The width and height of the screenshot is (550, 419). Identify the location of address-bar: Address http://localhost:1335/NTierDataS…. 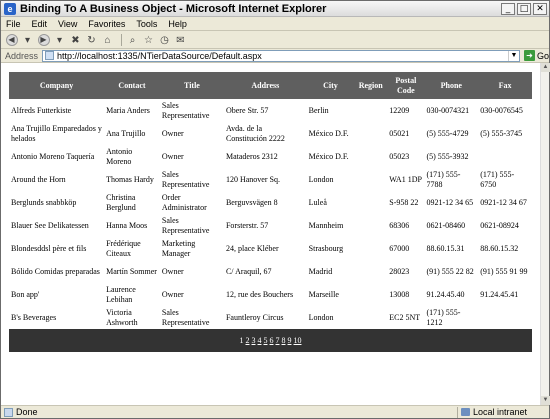
(275, 56).